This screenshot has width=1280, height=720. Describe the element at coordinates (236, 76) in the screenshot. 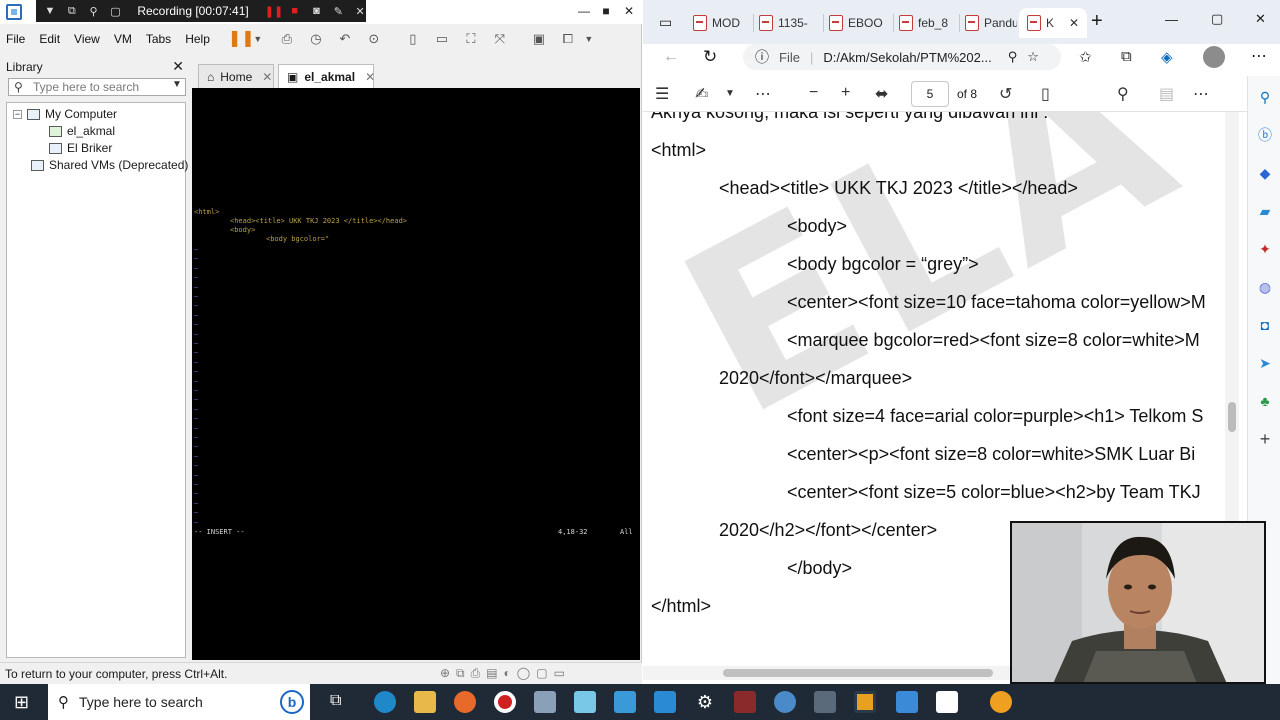

I see `tab-home: ⌂ Home ✕` at that location.